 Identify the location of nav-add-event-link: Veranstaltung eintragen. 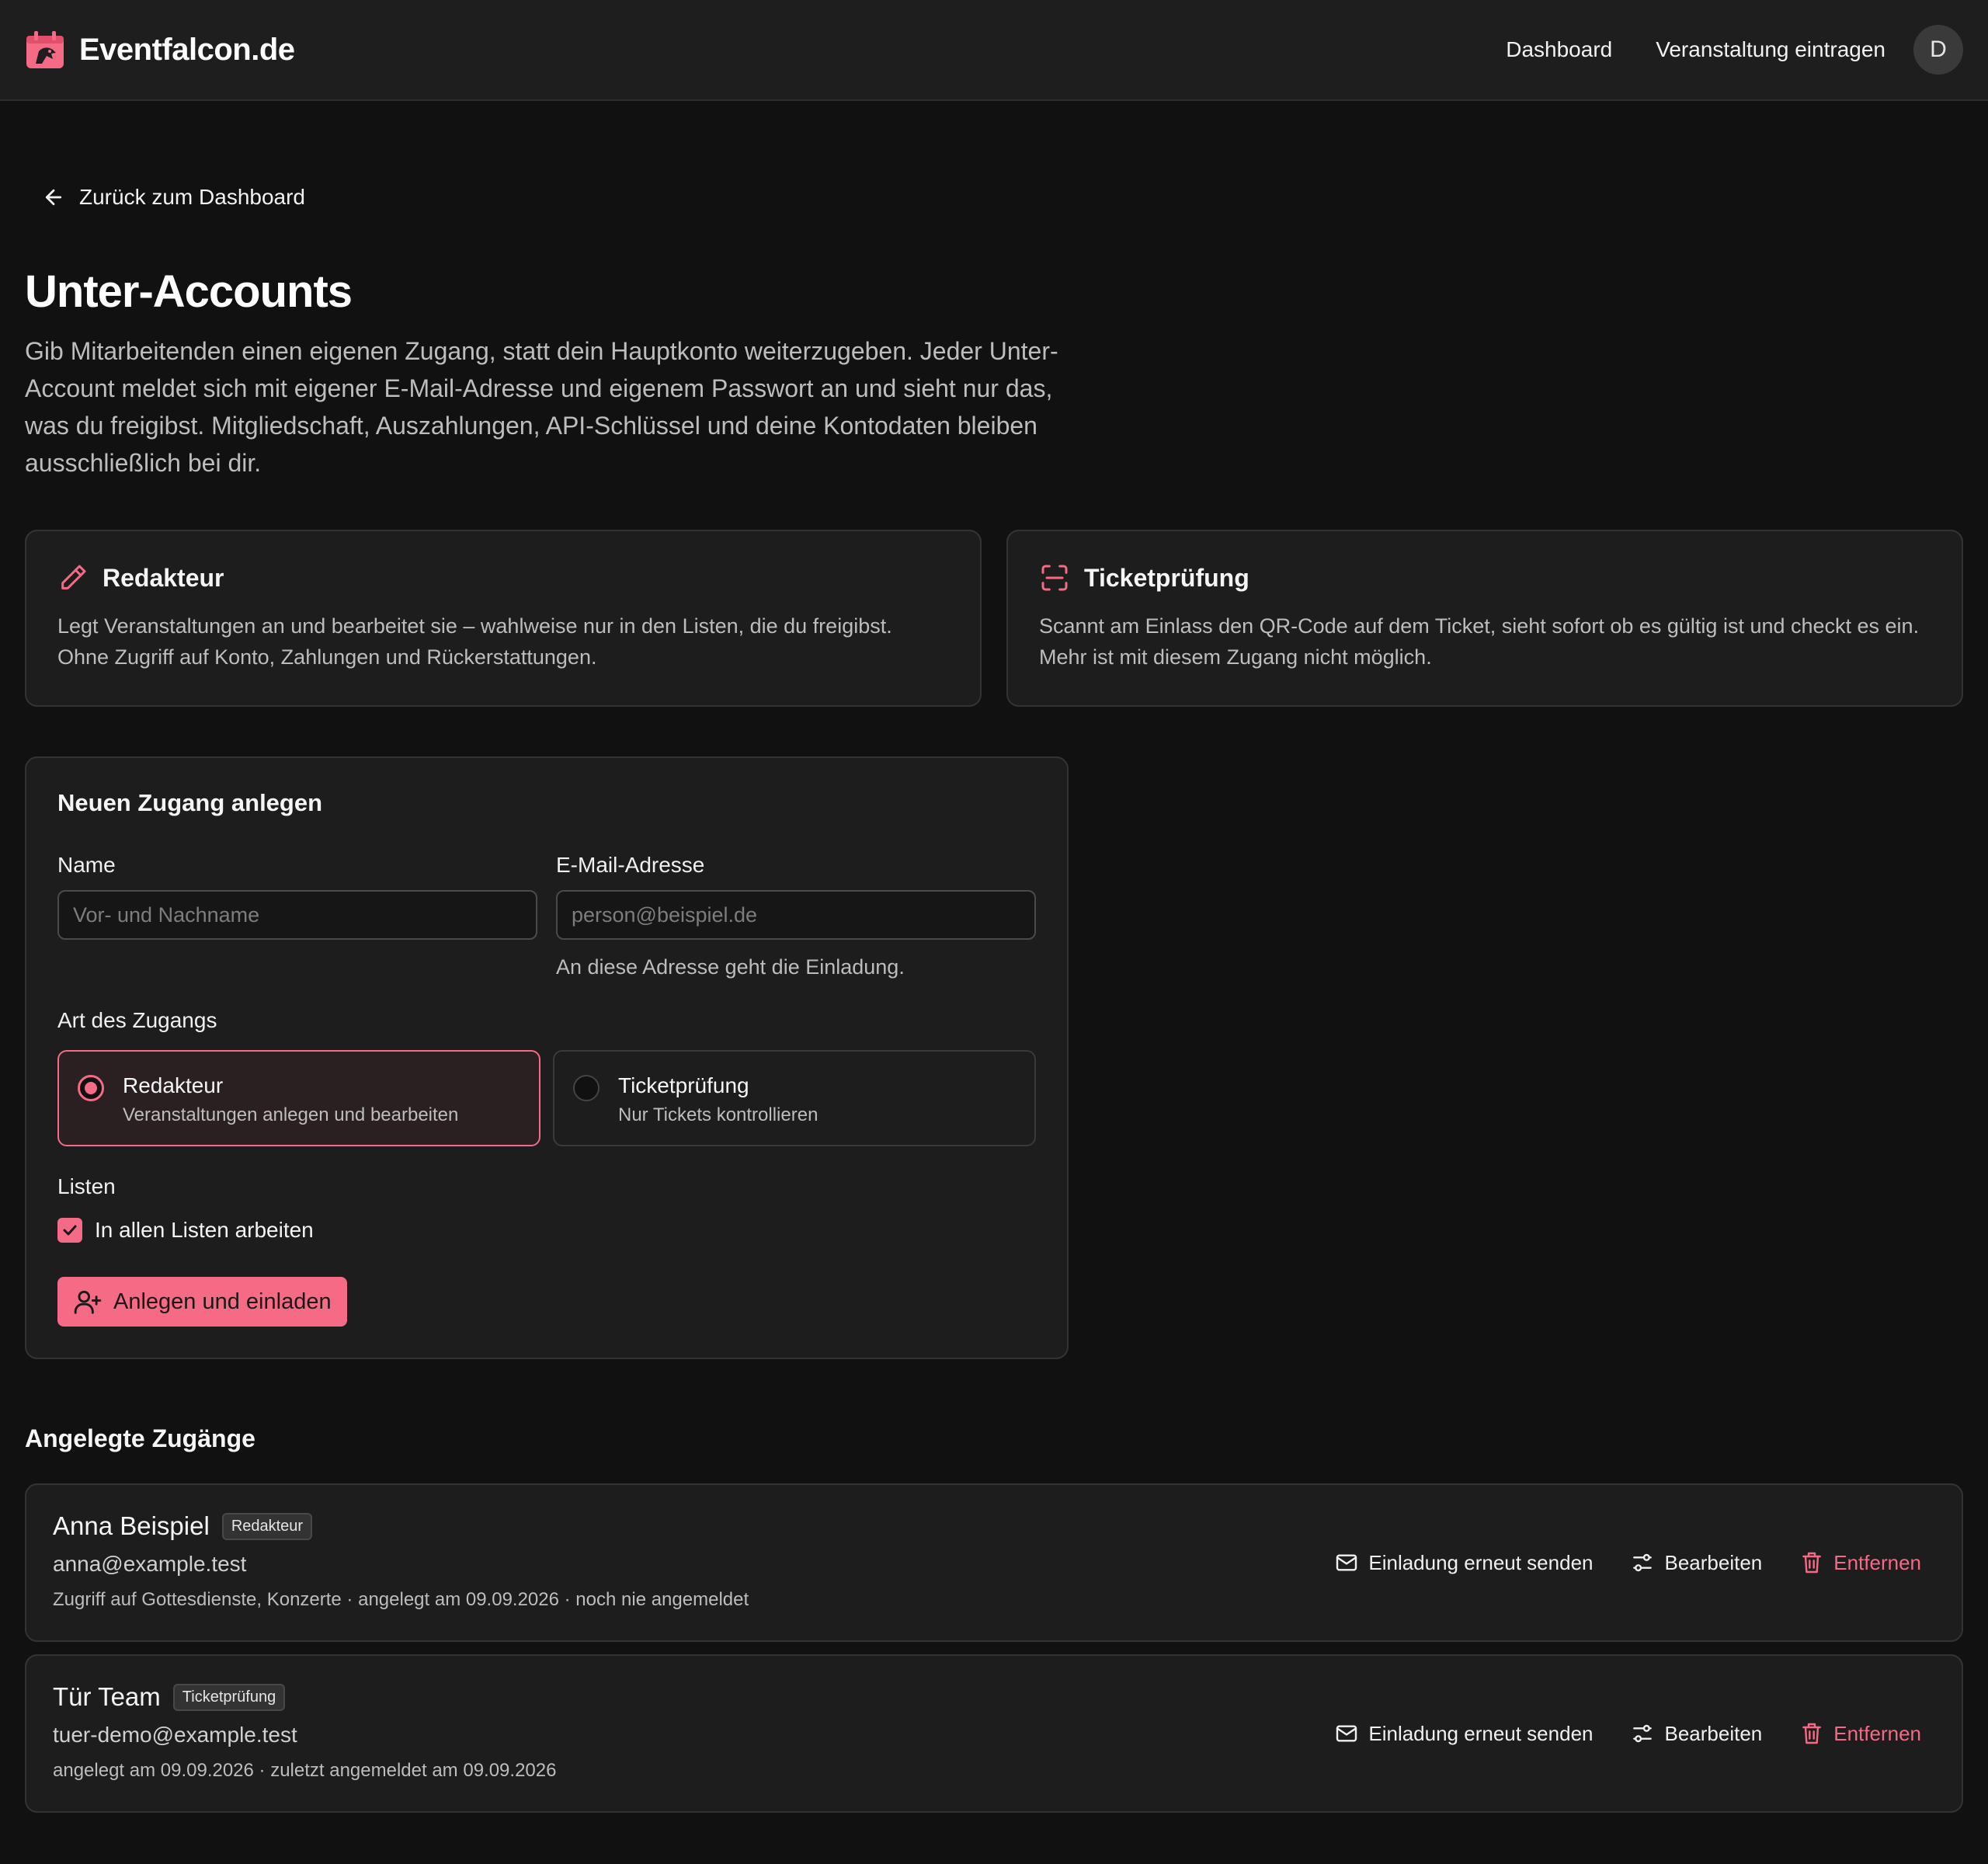
(1771, 49).